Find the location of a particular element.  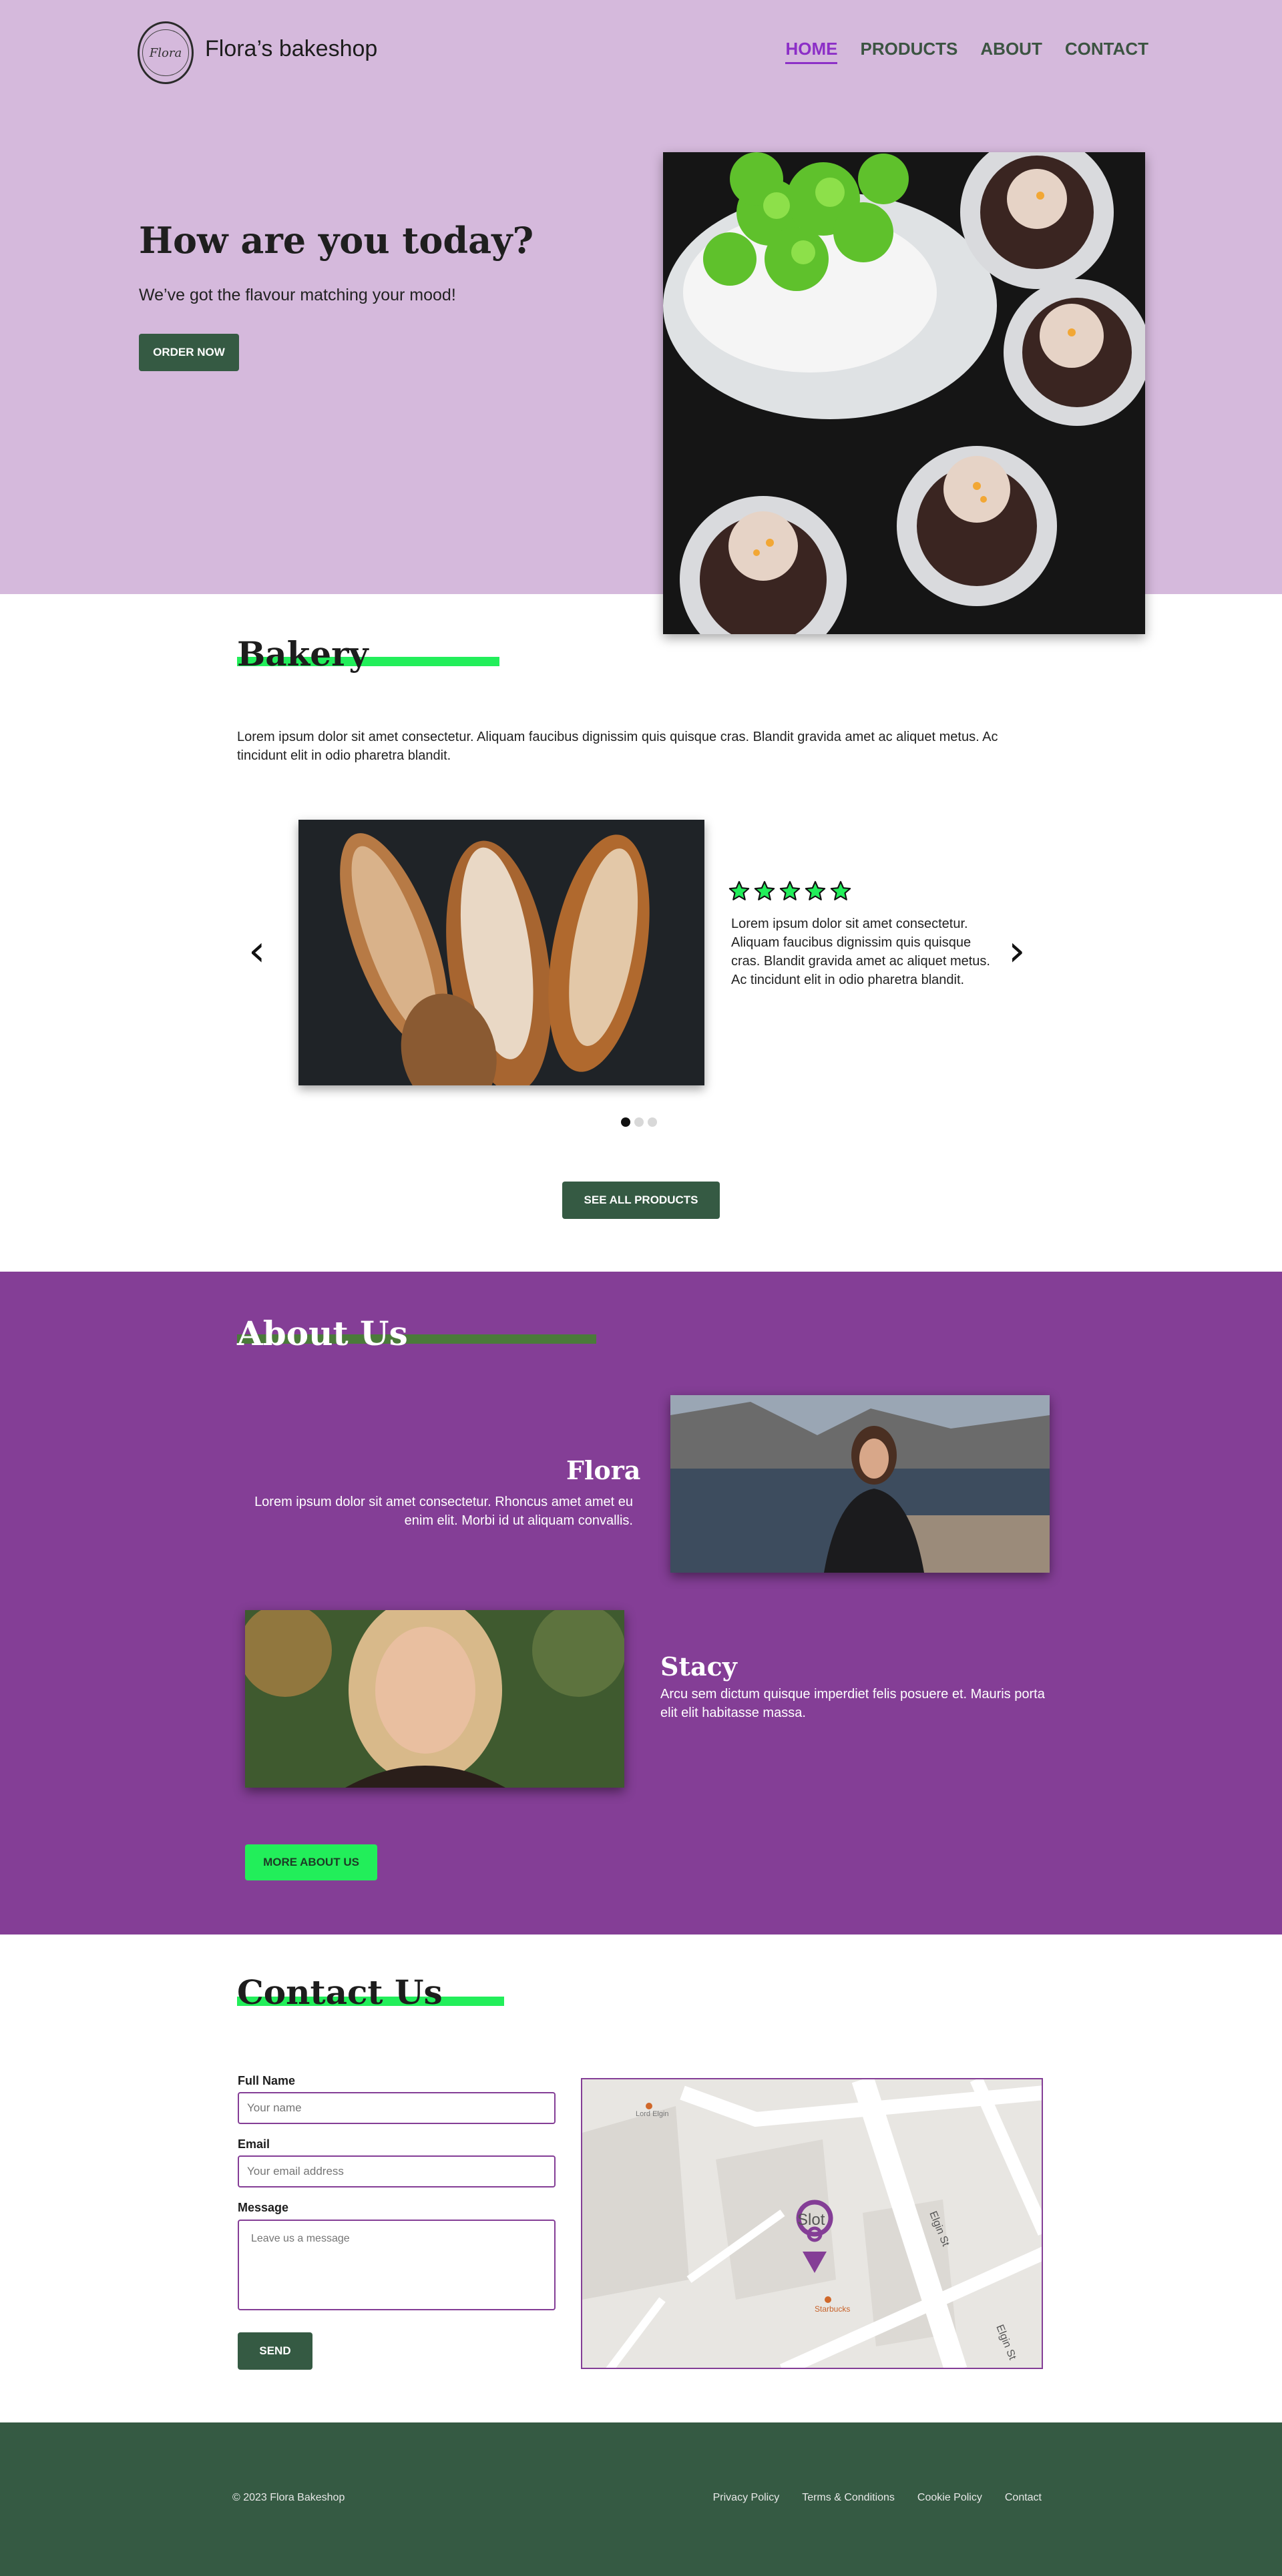

order-now-button: ORDER NOW is located at coordinates (189, 352).